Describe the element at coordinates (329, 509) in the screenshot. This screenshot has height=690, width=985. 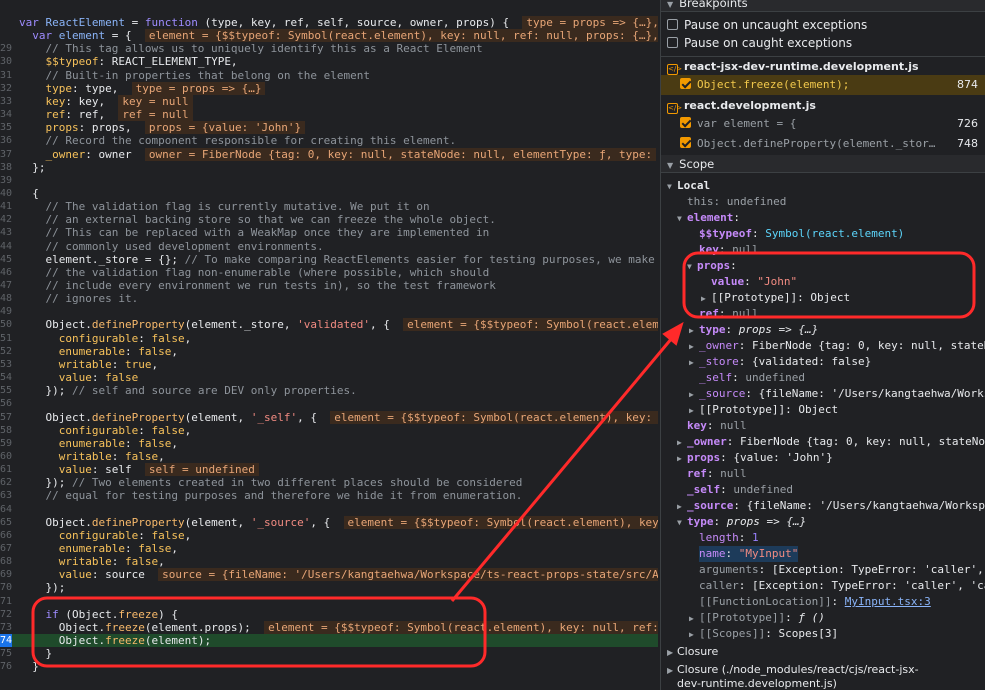
I see `code-line: 64` at that location.